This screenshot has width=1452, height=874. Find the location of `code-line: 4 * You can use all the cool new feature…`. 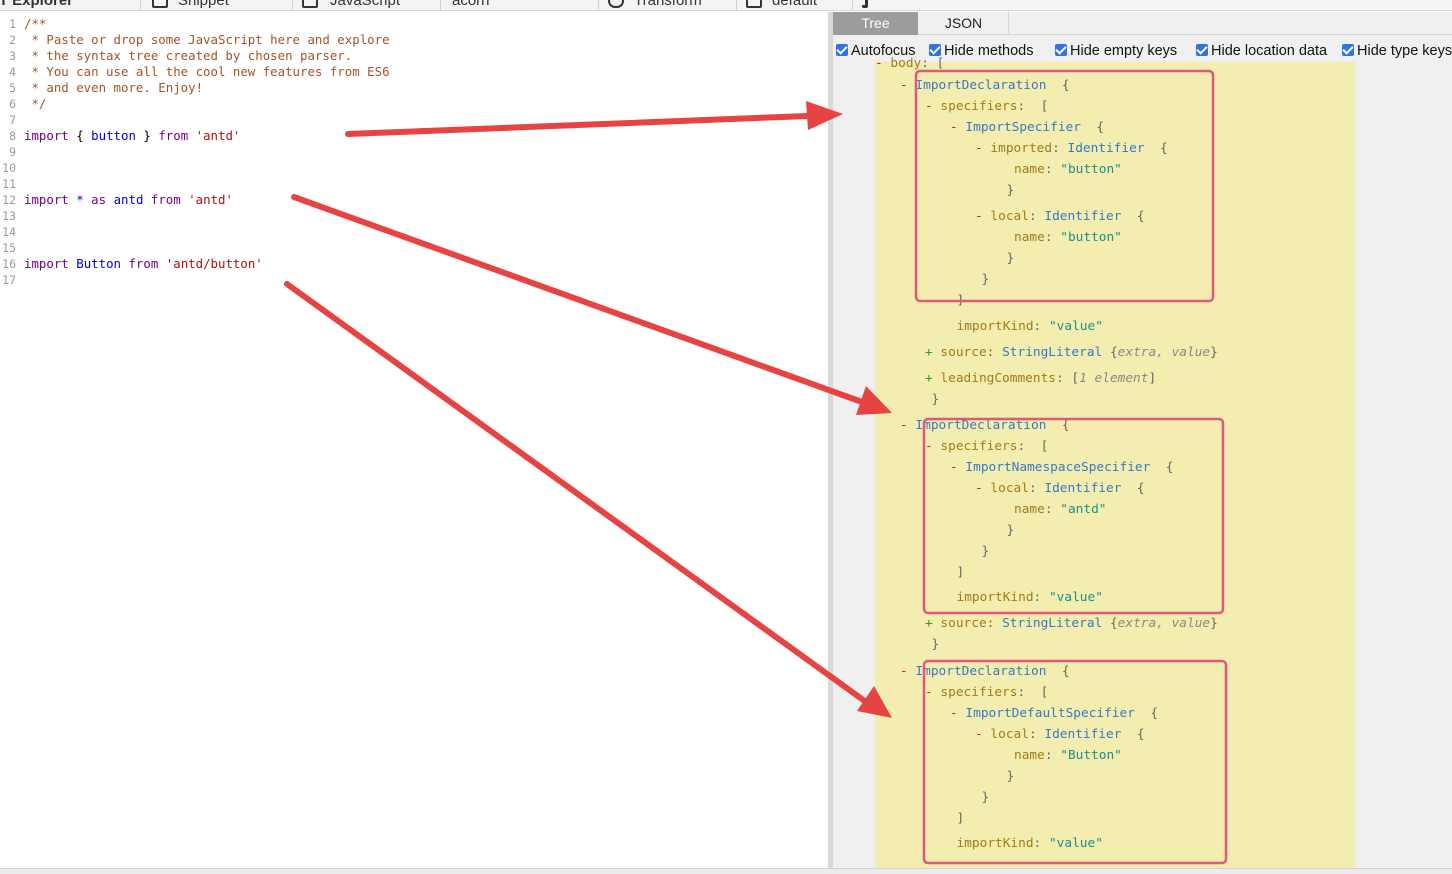

code-line: 4 * You can use all the cool new feature… is located at coordinates (414, 72).